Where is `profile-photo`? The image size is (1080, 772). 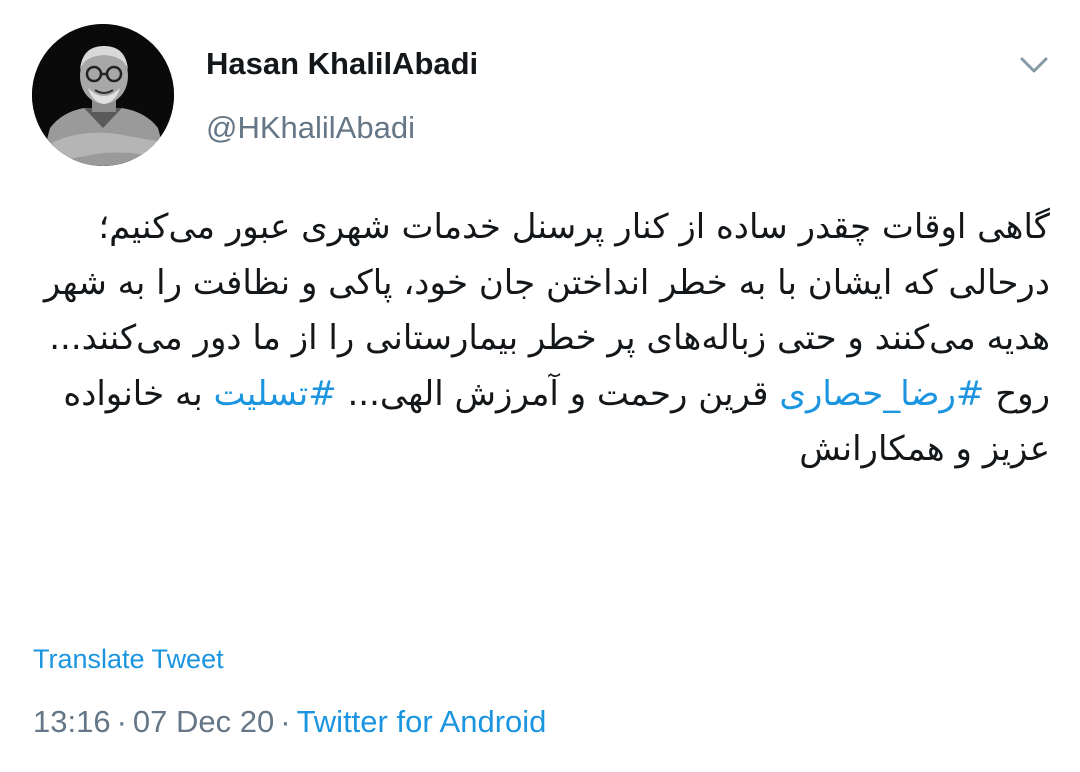 profile-photo is located at coordinates (103, 95).